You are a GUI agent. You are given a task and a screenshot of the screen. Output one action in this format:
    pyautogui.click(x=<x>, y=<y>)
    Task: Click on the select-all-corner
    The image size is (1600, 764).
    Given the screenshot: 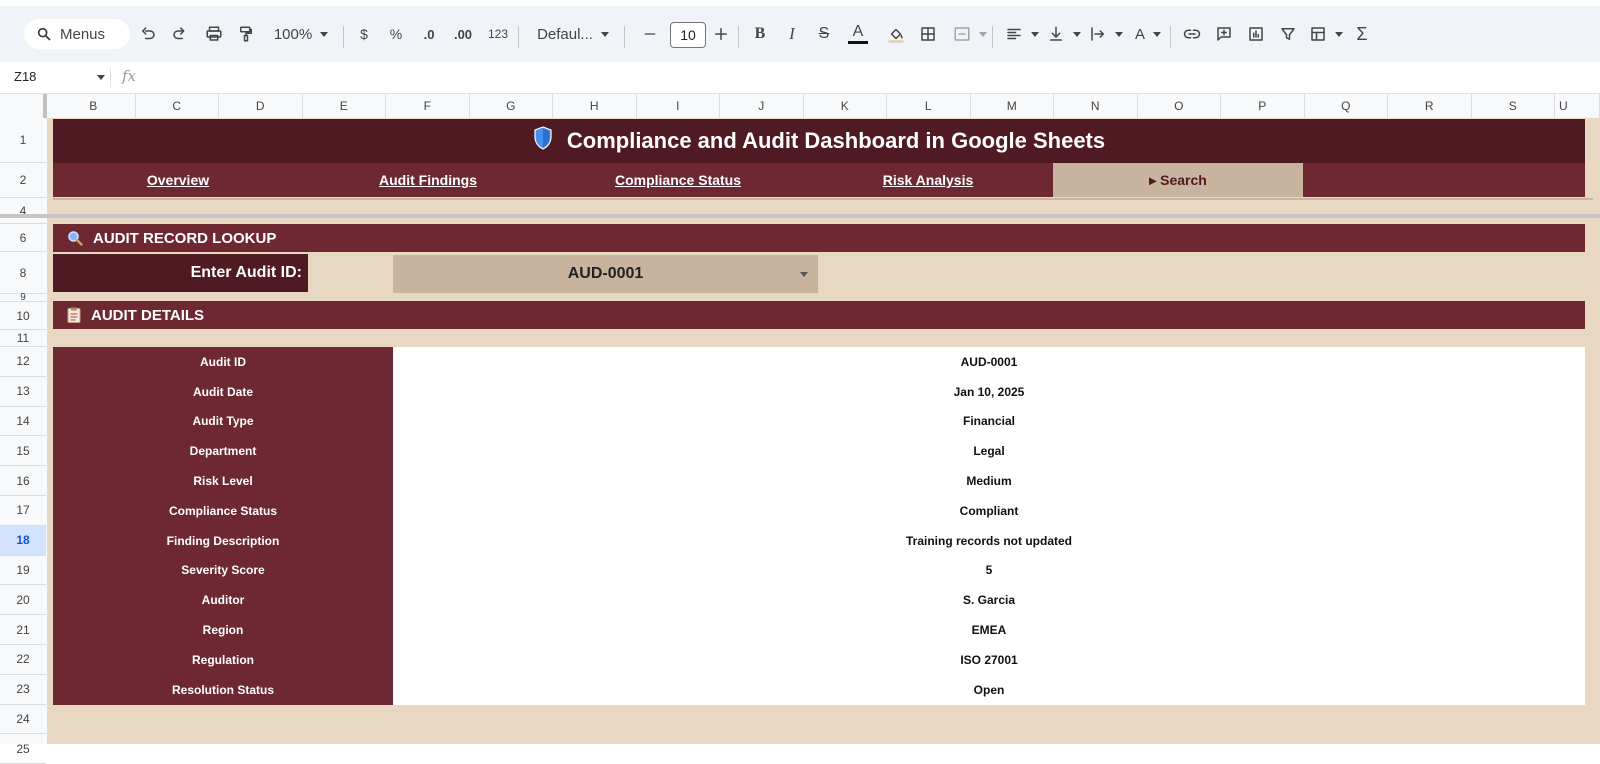 What is the action you would take?
    pyautogui.click(x=23, y=106)
    